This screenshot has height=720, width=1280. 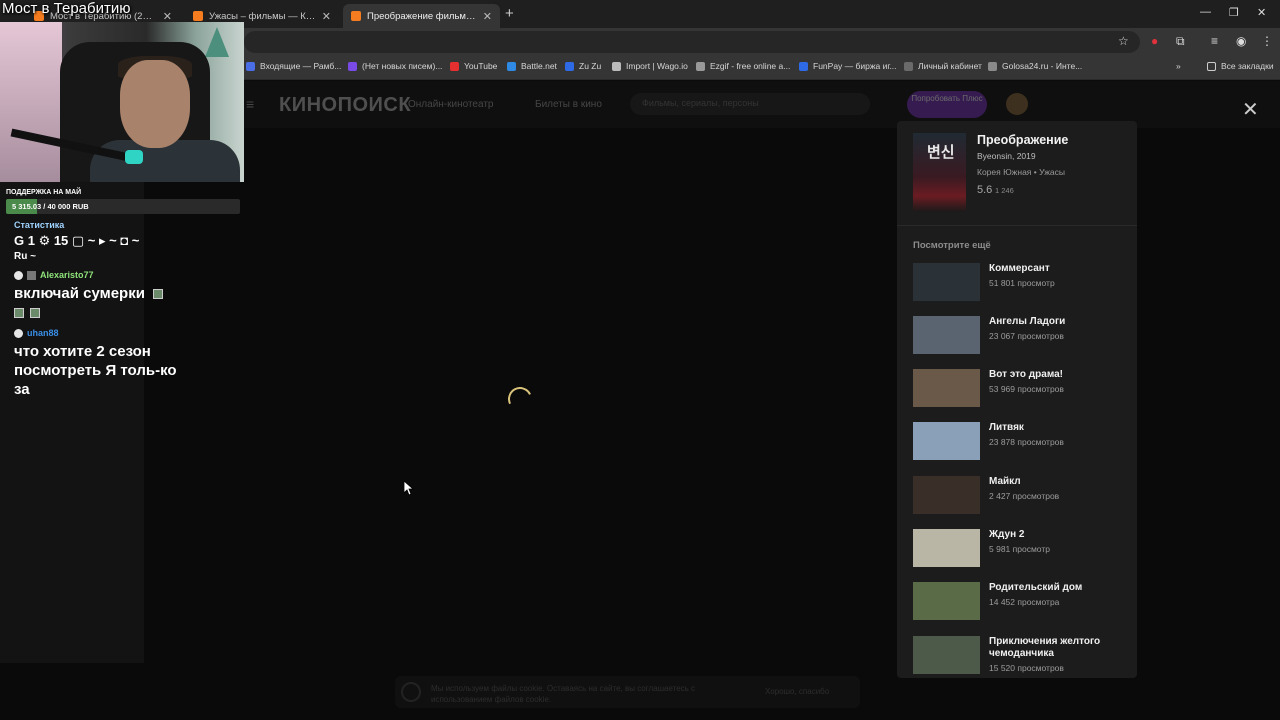 What do you see at coordinates (1020, 496) in the screenshot?
I see `recommendation-item: Майкл 2 427 просмотров` at bounding box center [1020, 496].